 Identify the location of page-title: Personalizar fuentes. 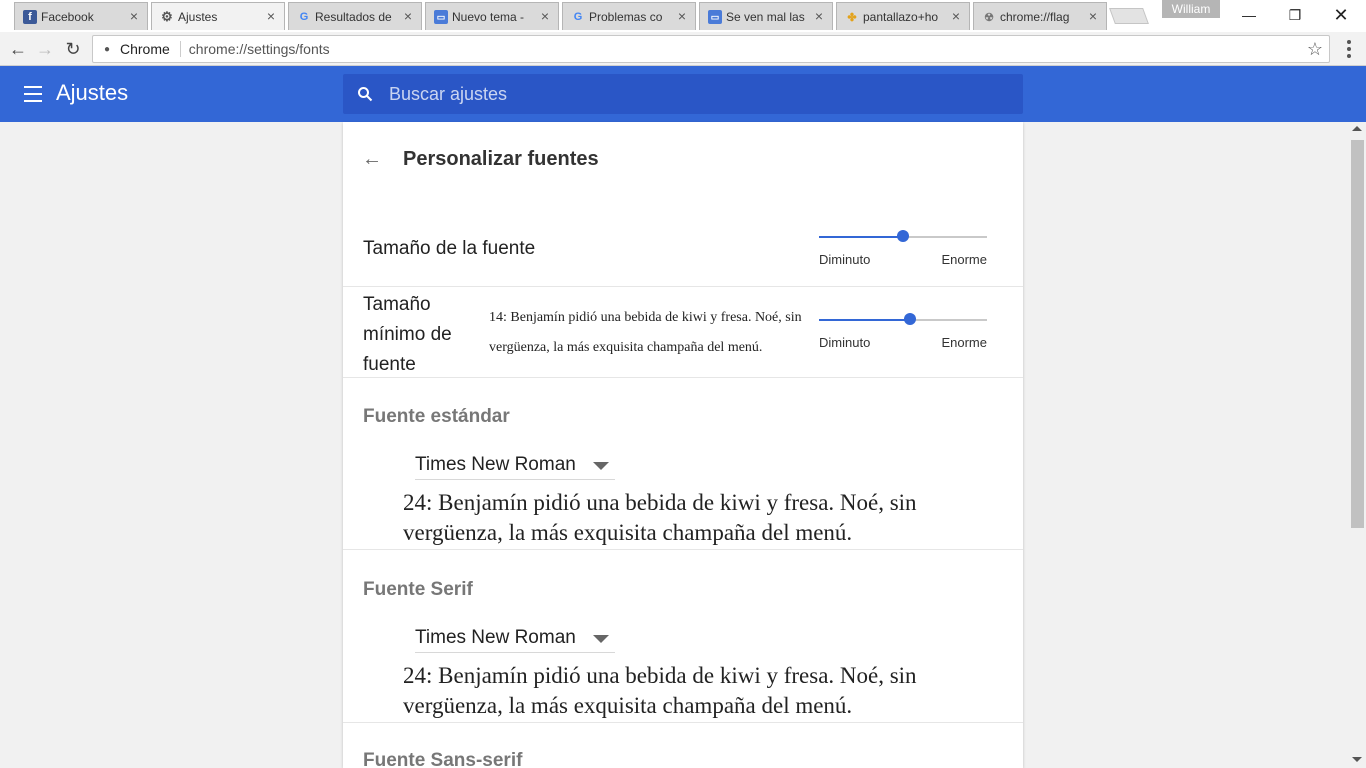
(501, 159).